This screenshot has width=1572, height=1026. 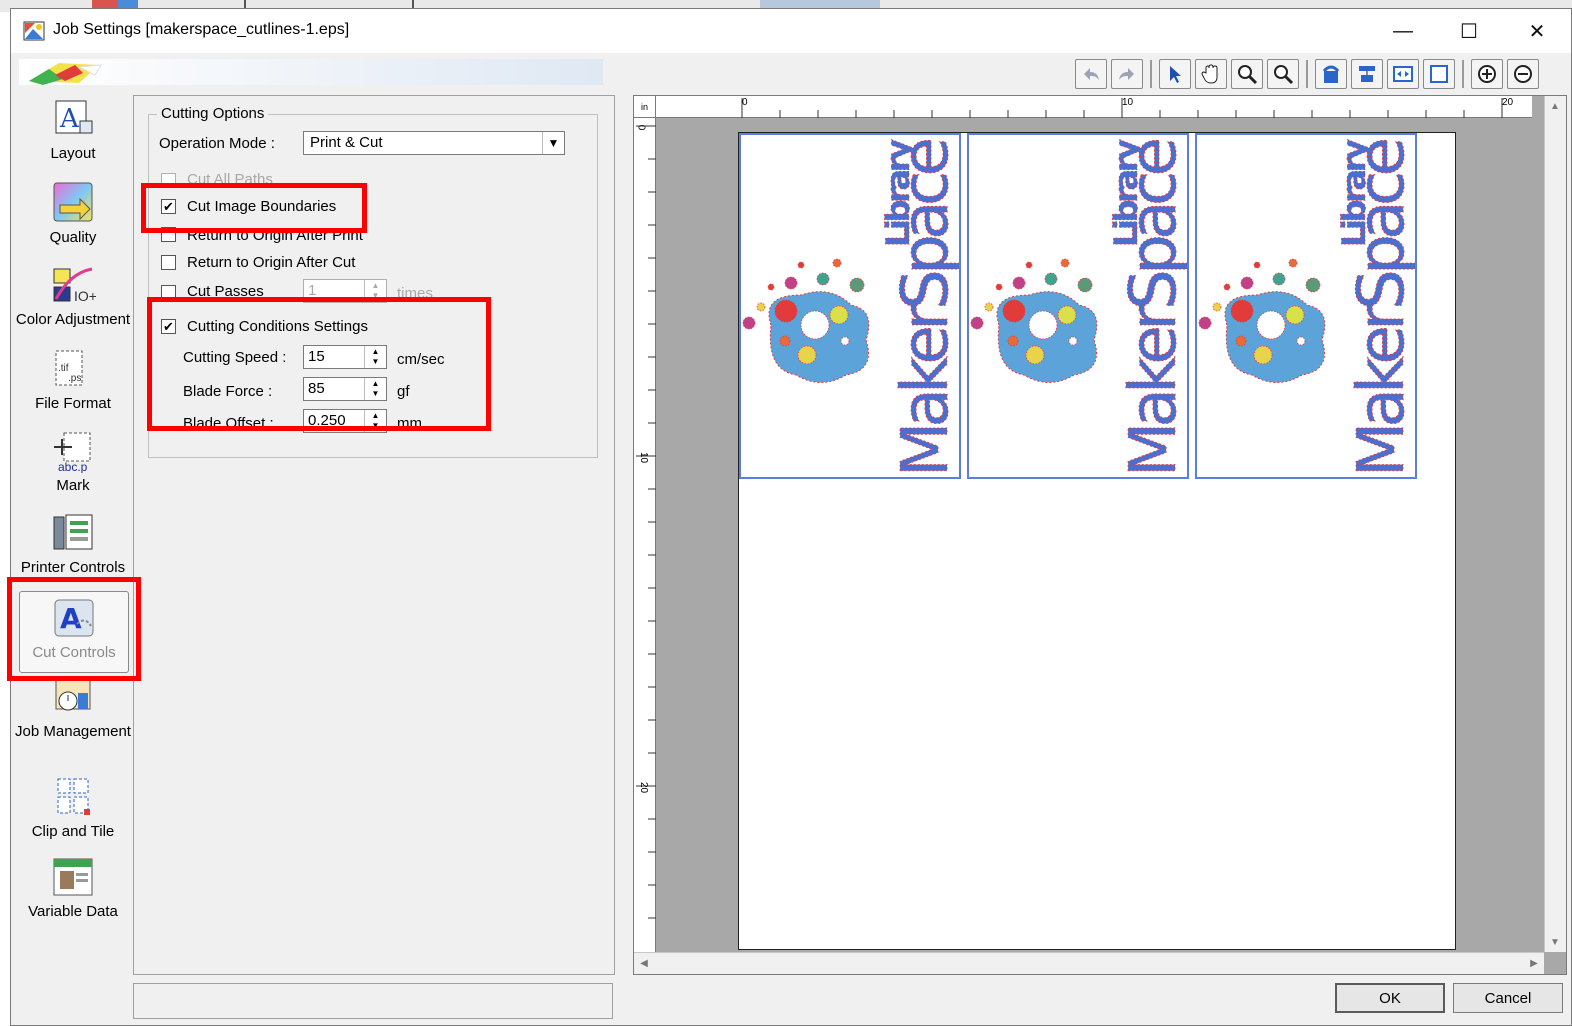 I want to click on layout-icon: A, so click(x=74, y=117).